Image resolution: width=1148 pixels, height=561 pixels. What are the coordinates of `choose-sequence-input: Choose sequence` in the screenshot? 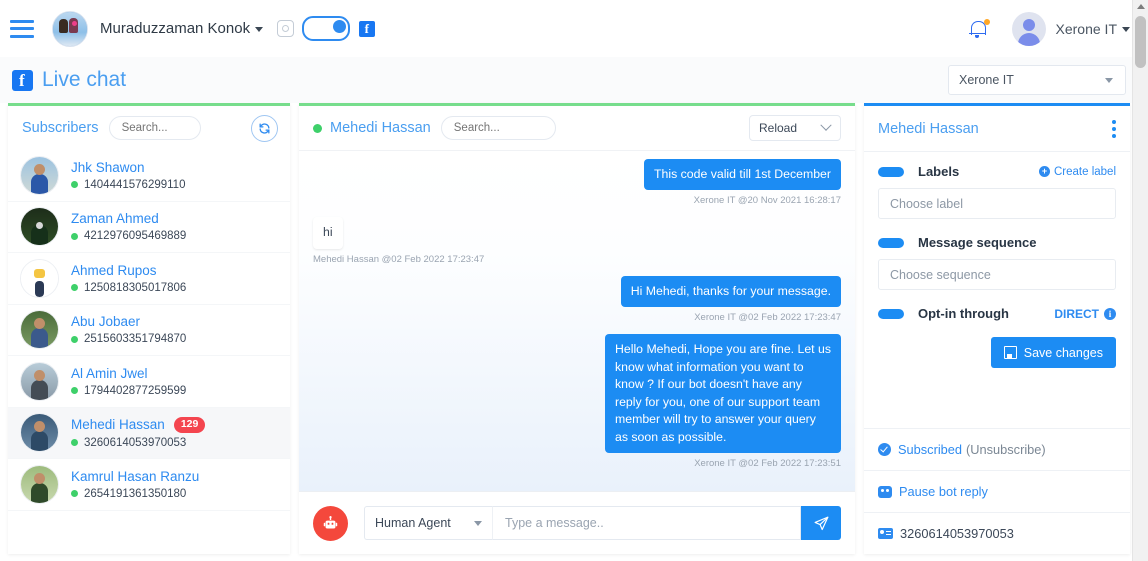 It's located at (997, 274).